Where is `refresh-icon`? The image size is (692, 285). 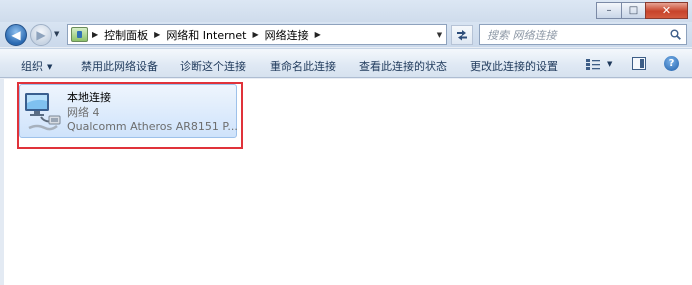 refresh-icon is located at coordinates (462, 35).